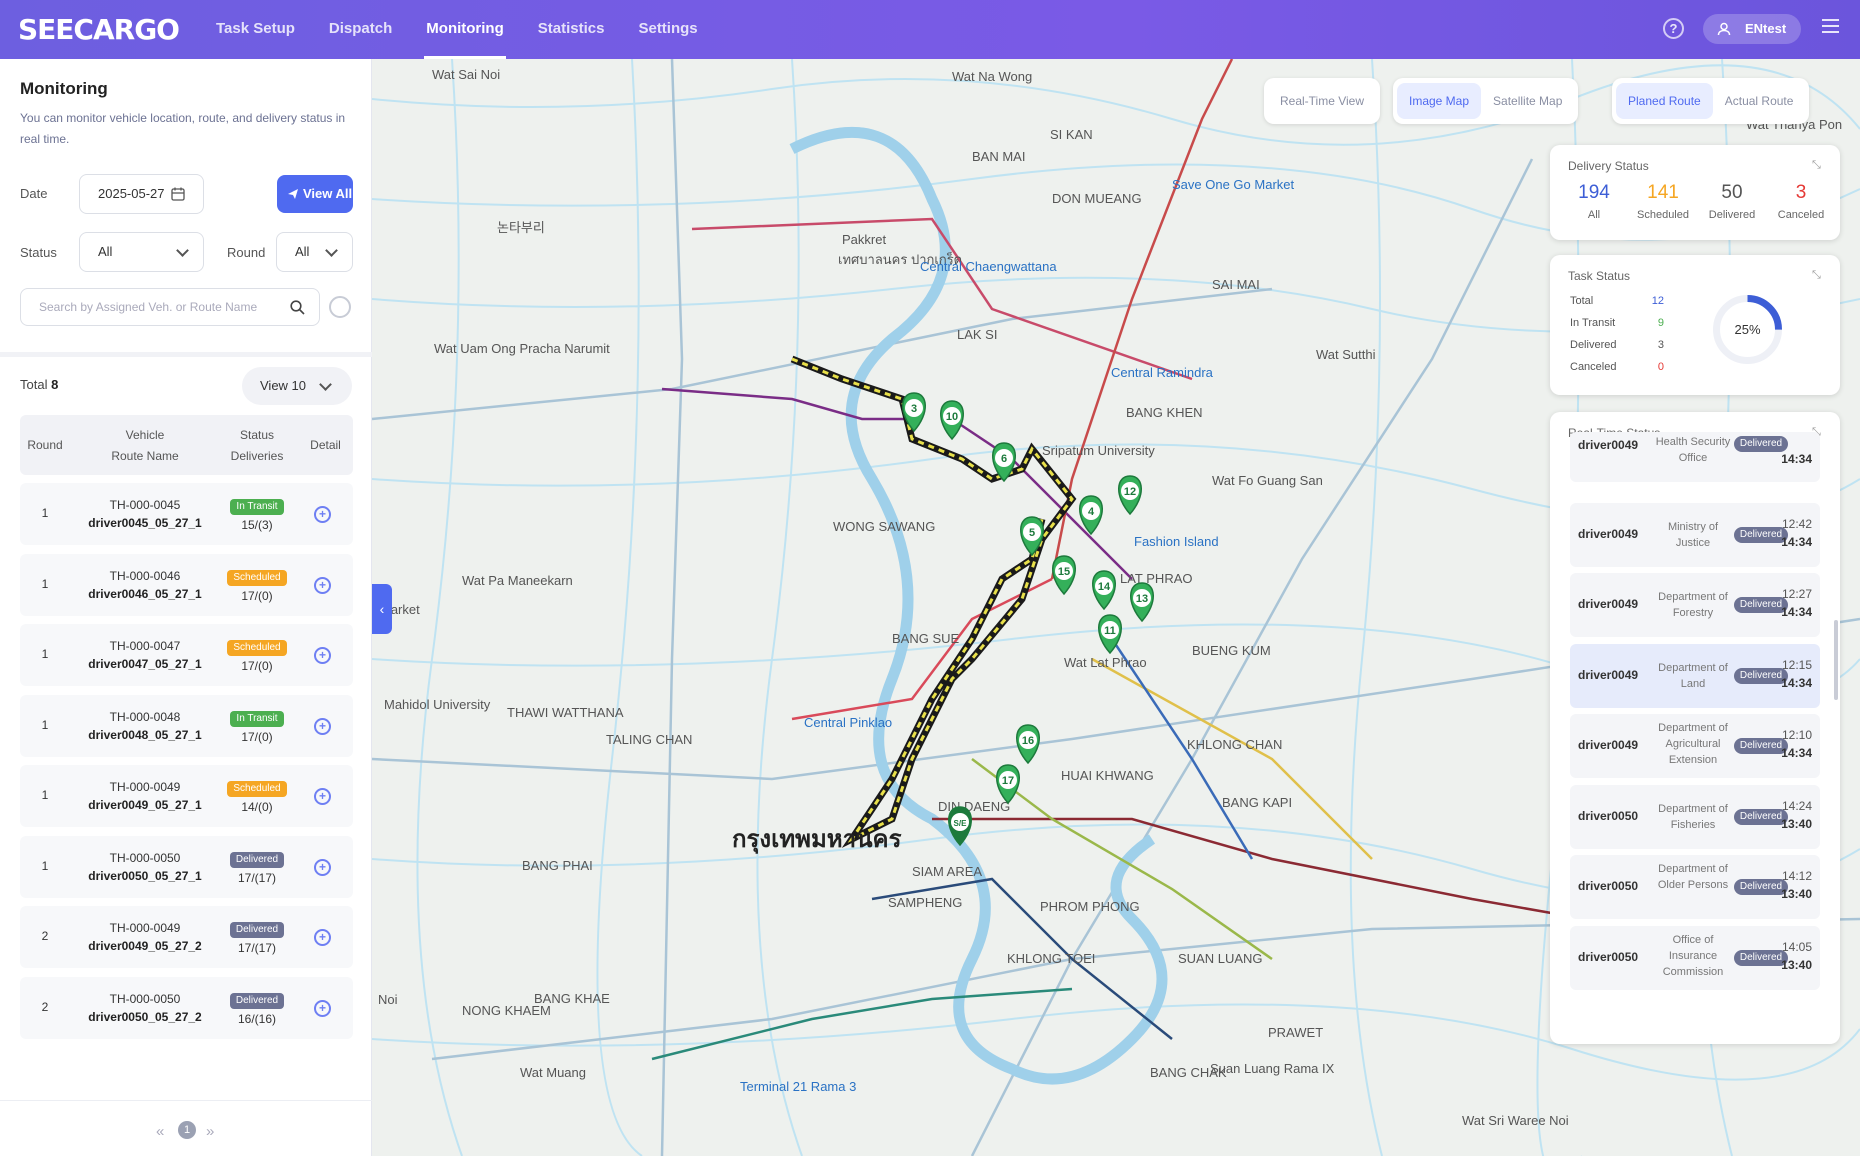  What do you see at coordinates (1272, 1068) in the screenshot?
I see `map-place-label: Suan Luang Rama IX` at bounding box center [1272, 1068].